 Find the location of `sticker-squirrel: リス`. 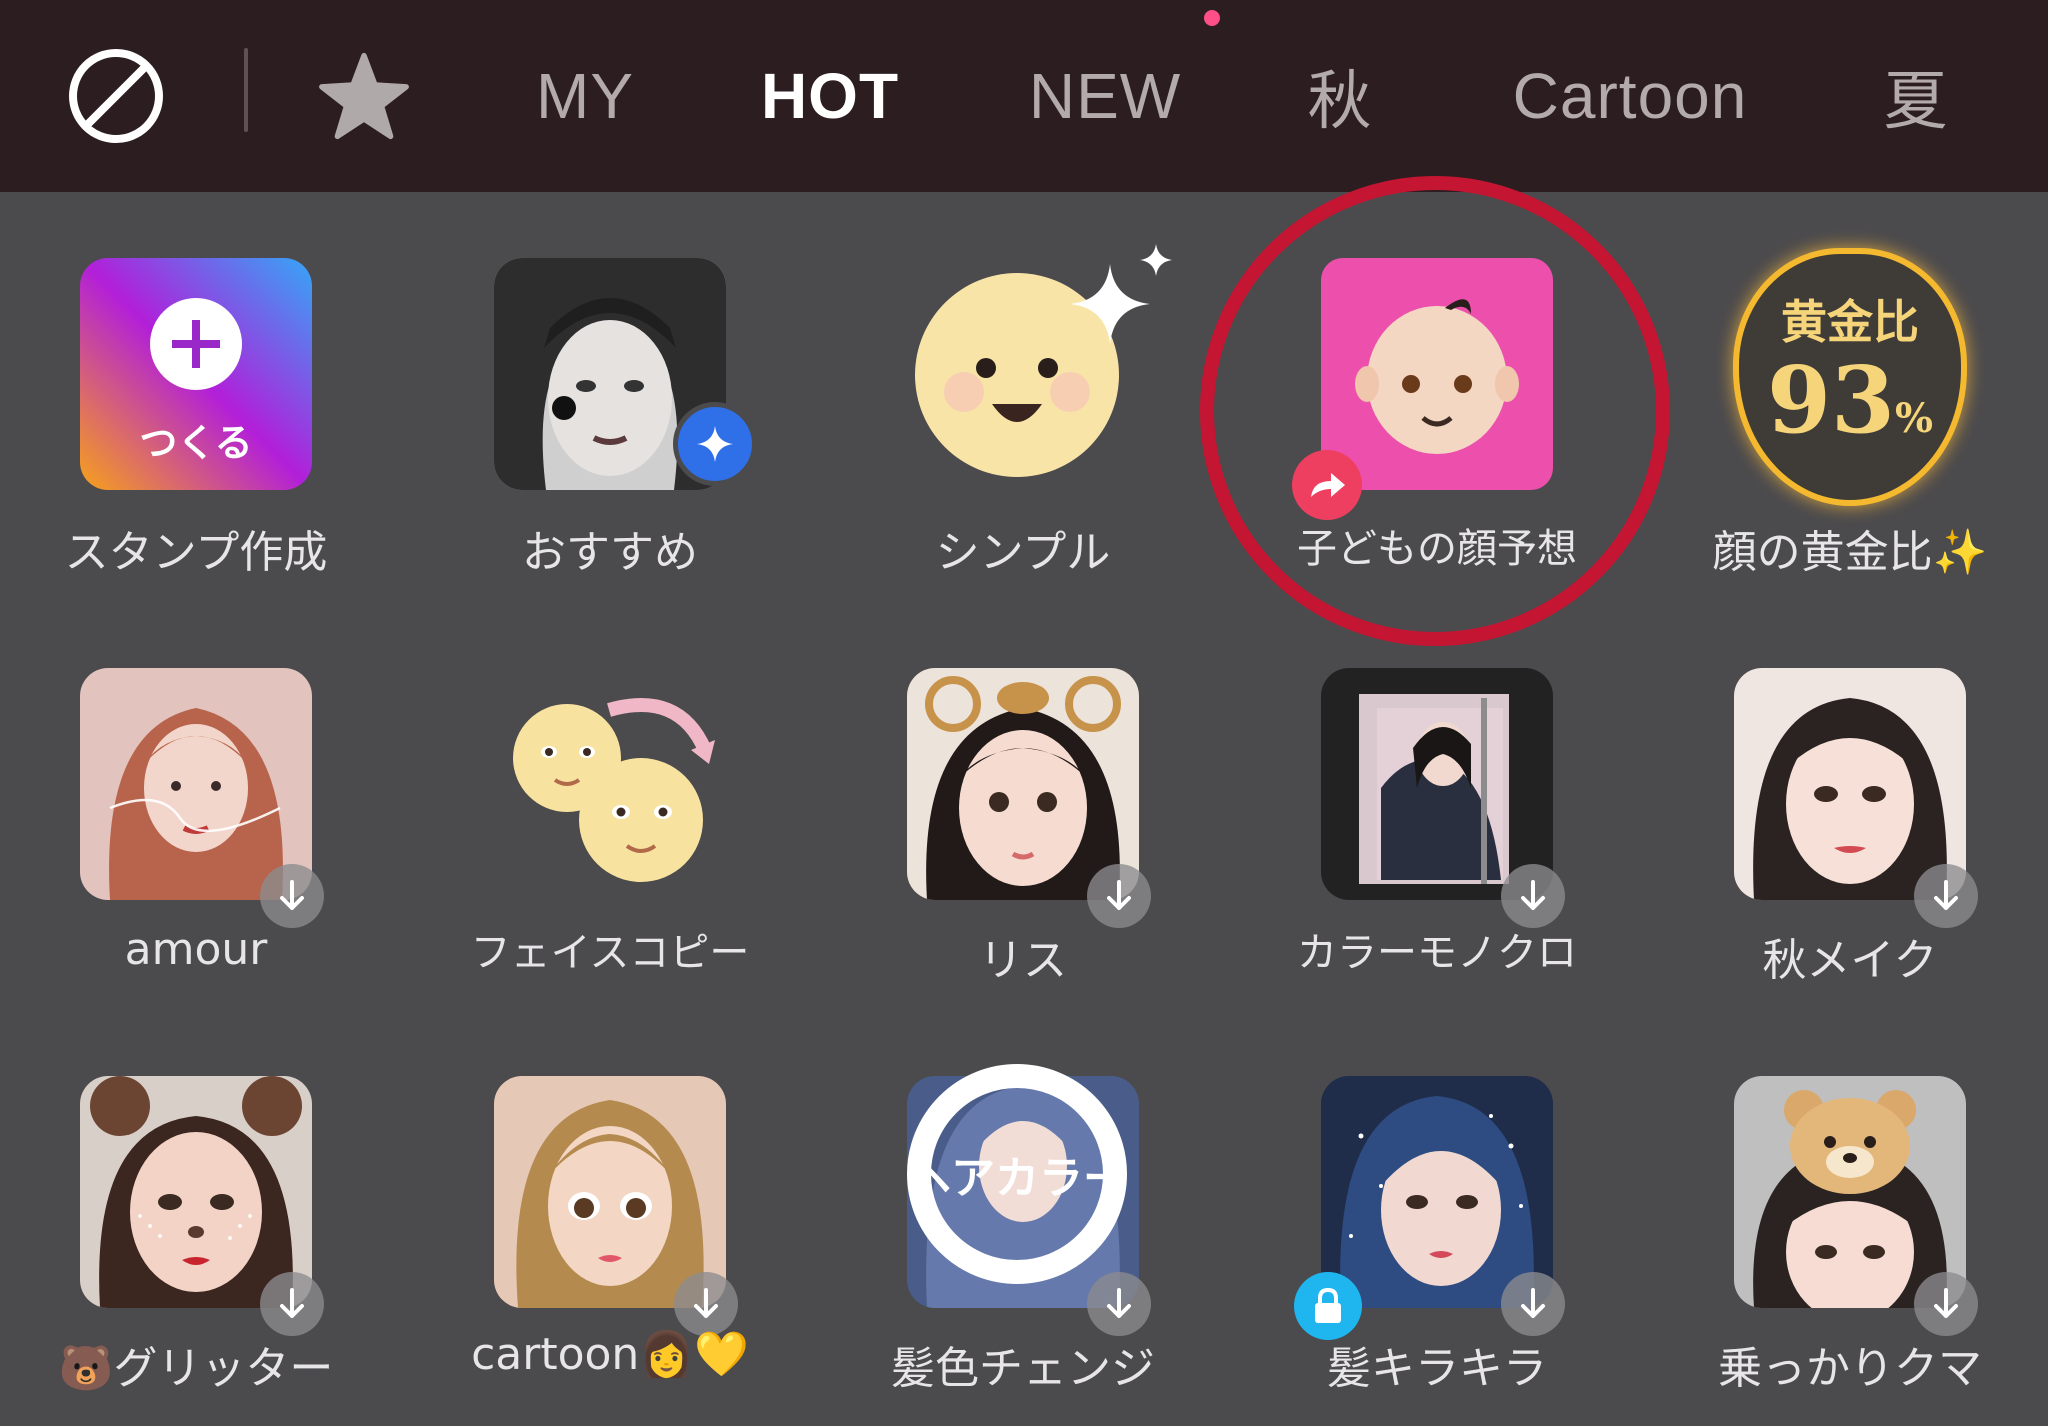

sticker-squirrel: リス is located at coordinates (1023, 807).